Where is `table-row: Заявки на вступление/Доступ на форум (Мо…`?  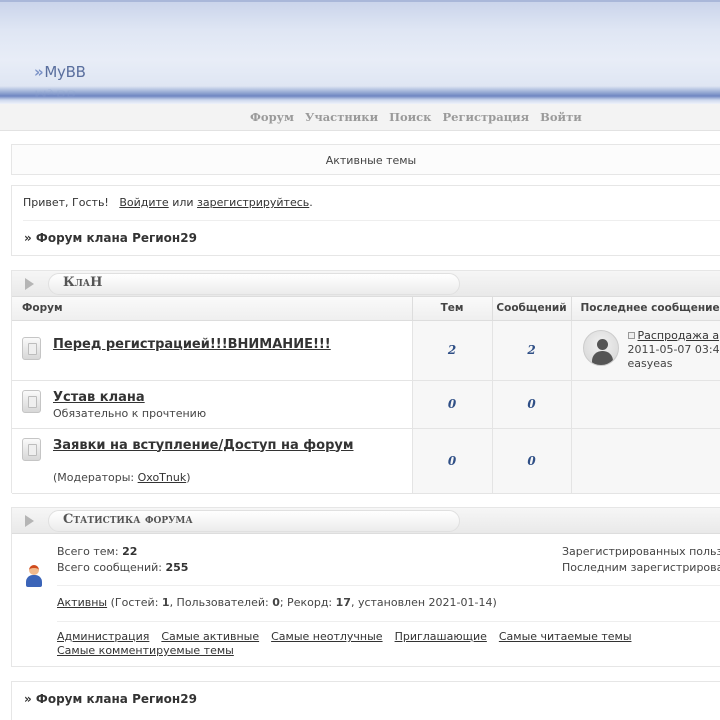
table-row: Заявки на вступление/Доступ на форум (Мо… is located at coordinates (366, 461).